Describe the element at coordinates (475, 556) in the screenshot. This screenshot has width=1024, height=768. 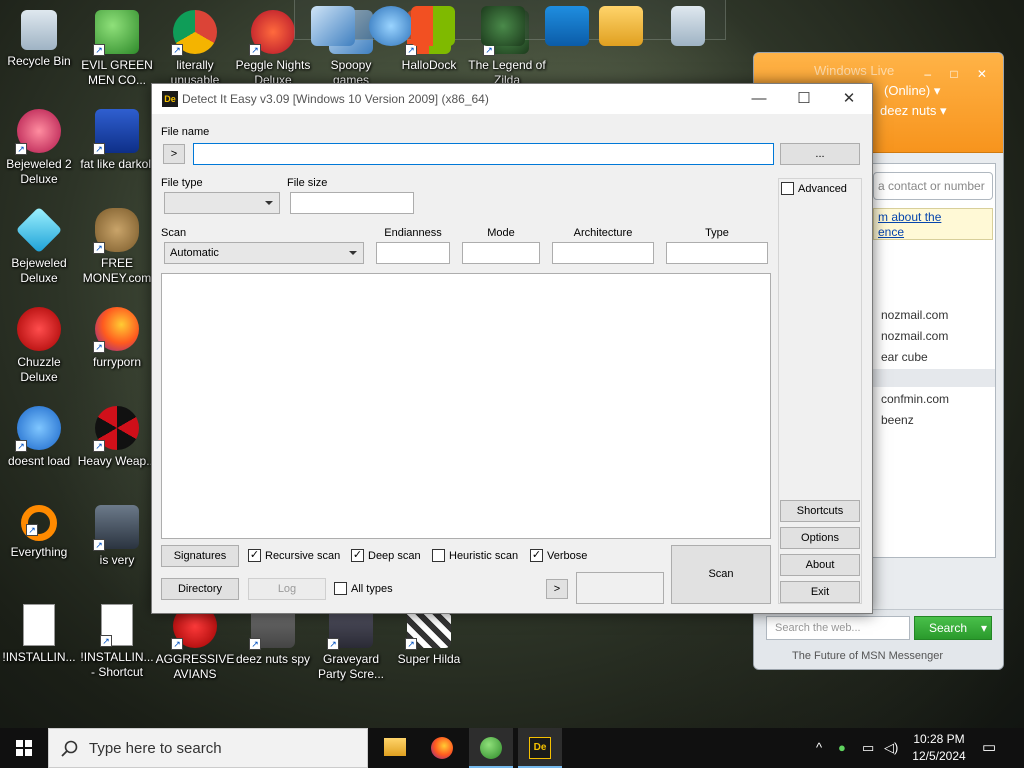
I see `heuristic-scan-checkbox: Heuristic scan` at that location.